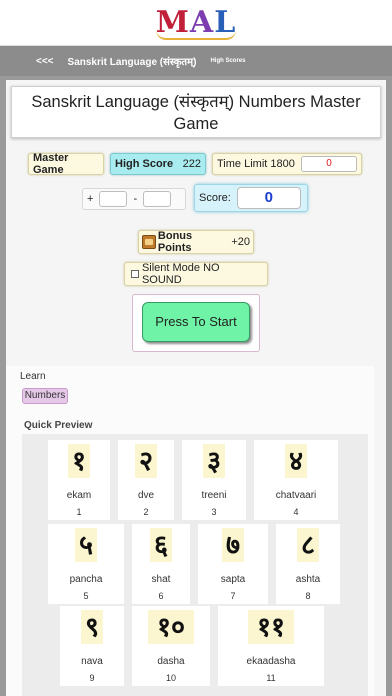 The width and height of the screenshot is (392, 696). I want to click on silent-mode-label: Silent Mode NO SOUND, so click(180, 274).